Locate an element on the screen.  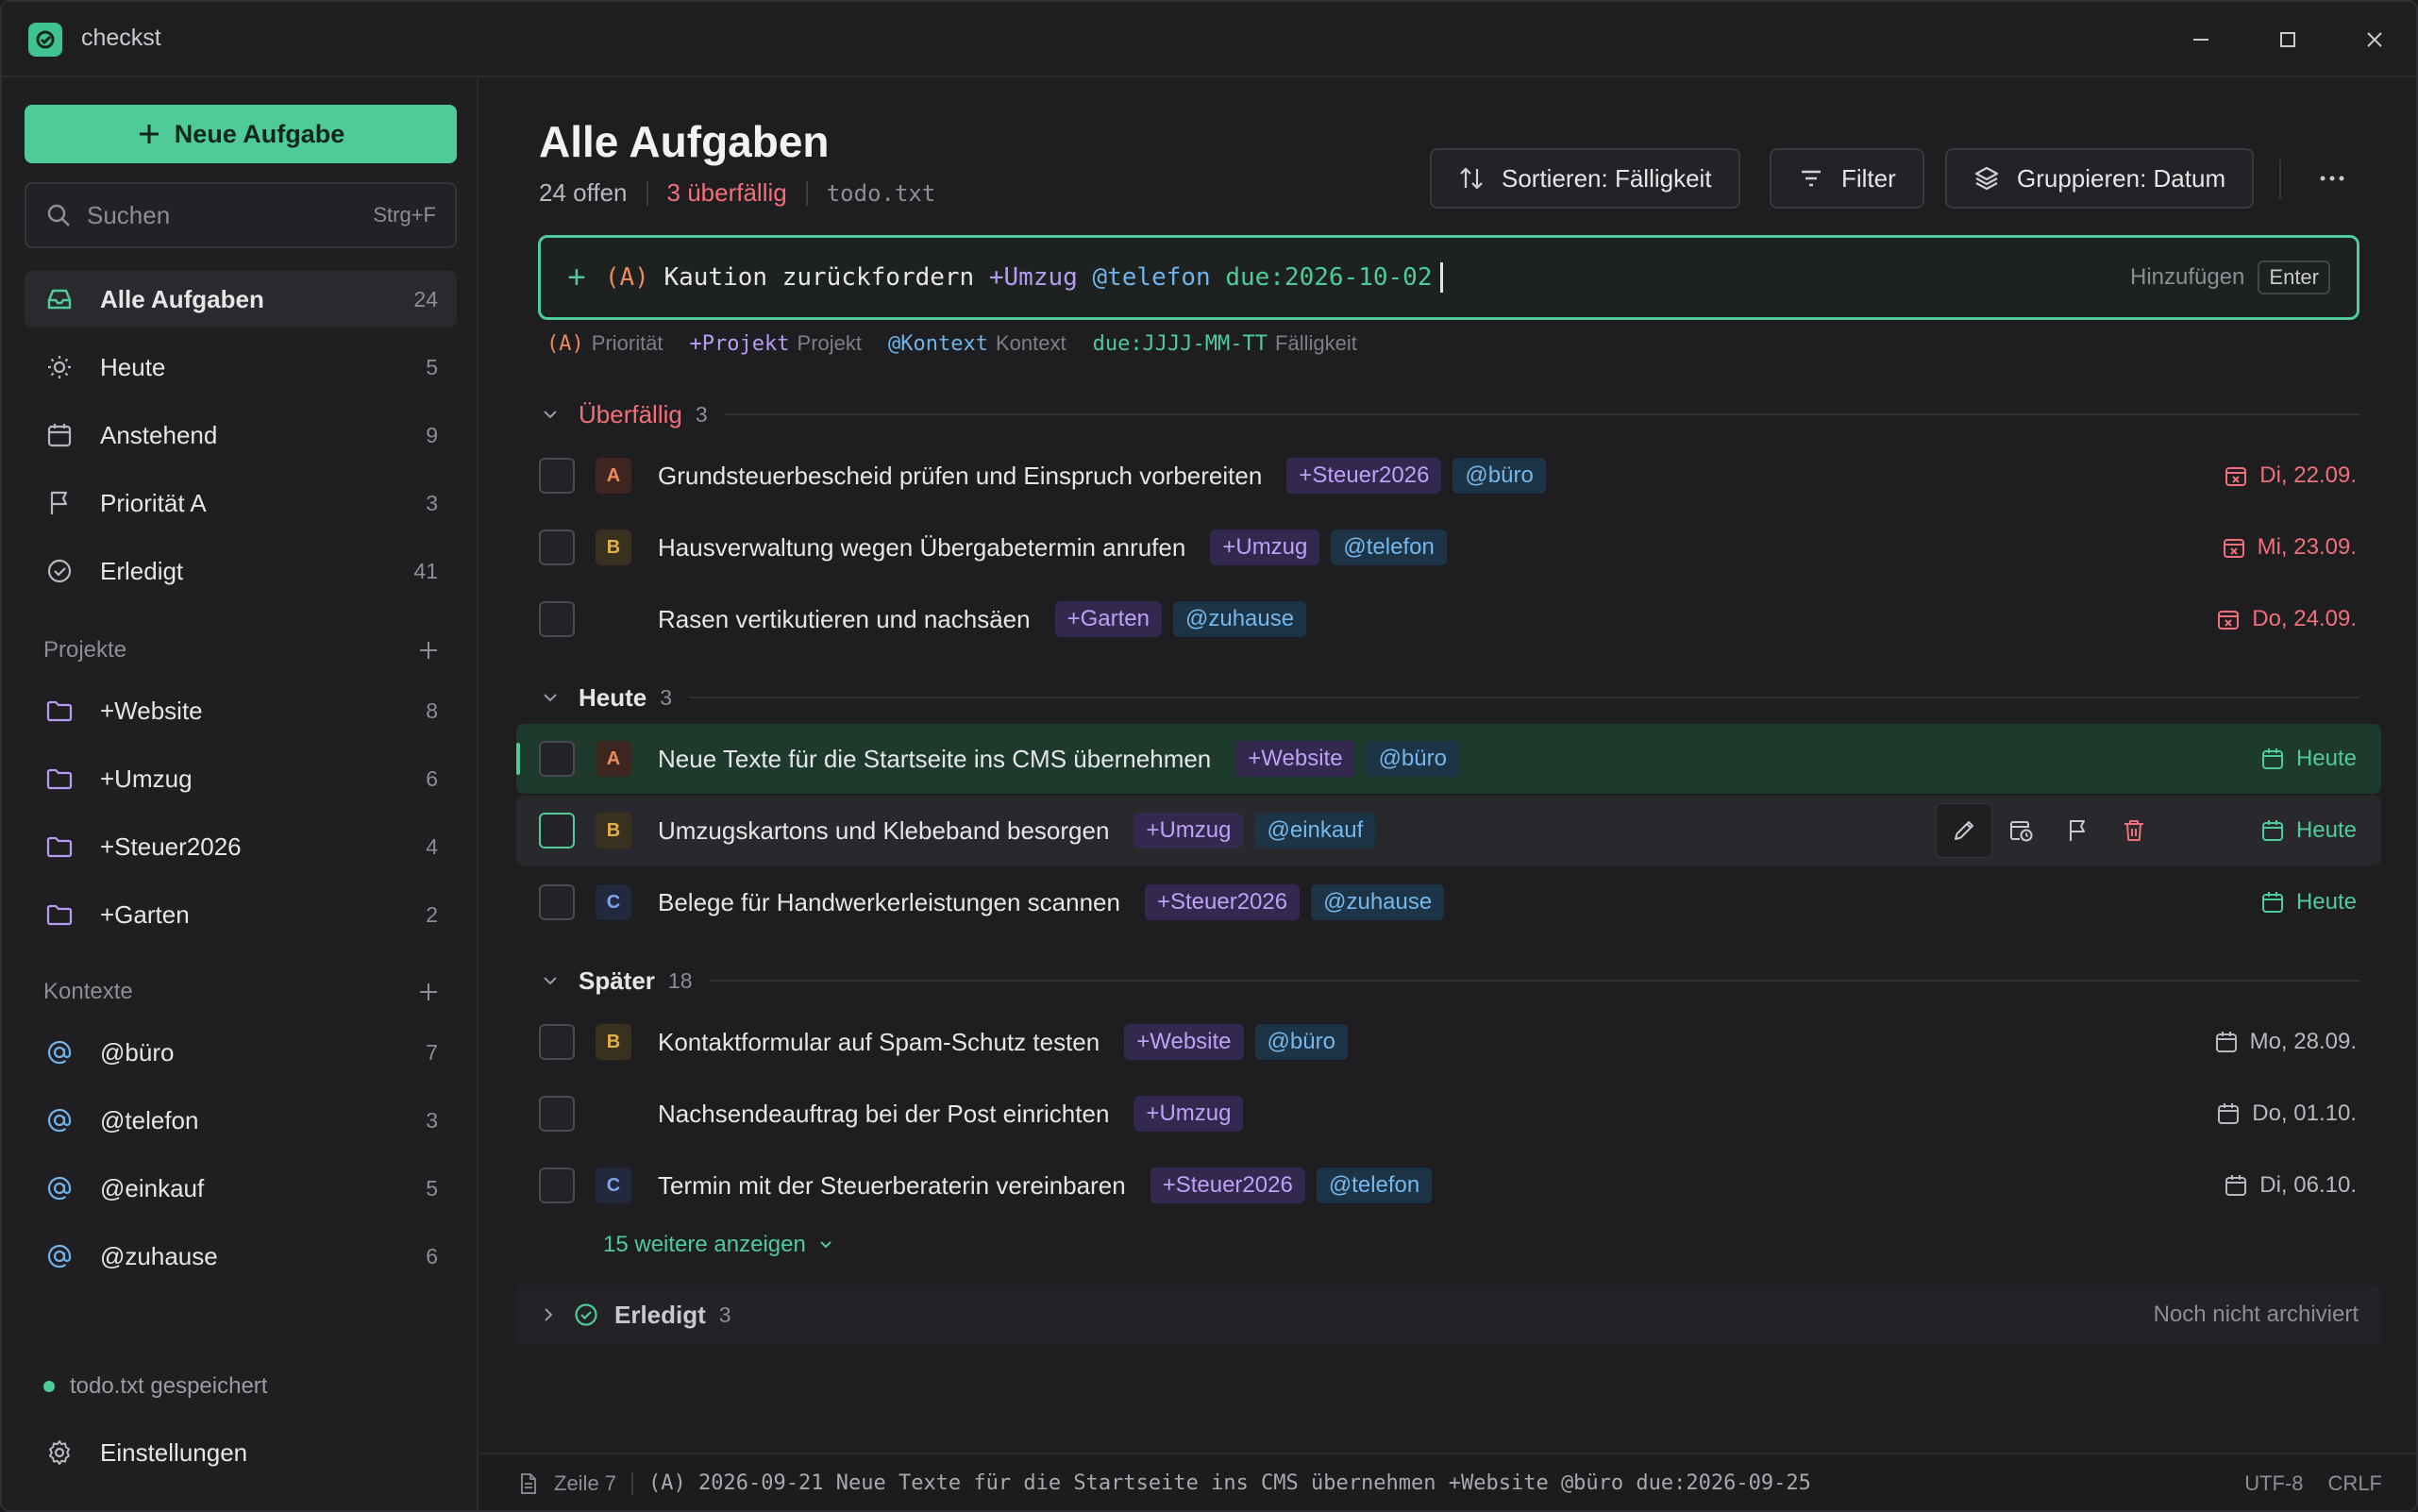
project-item-steuer2026: +Steuer2026 4 is located at coordinates (241, 846).